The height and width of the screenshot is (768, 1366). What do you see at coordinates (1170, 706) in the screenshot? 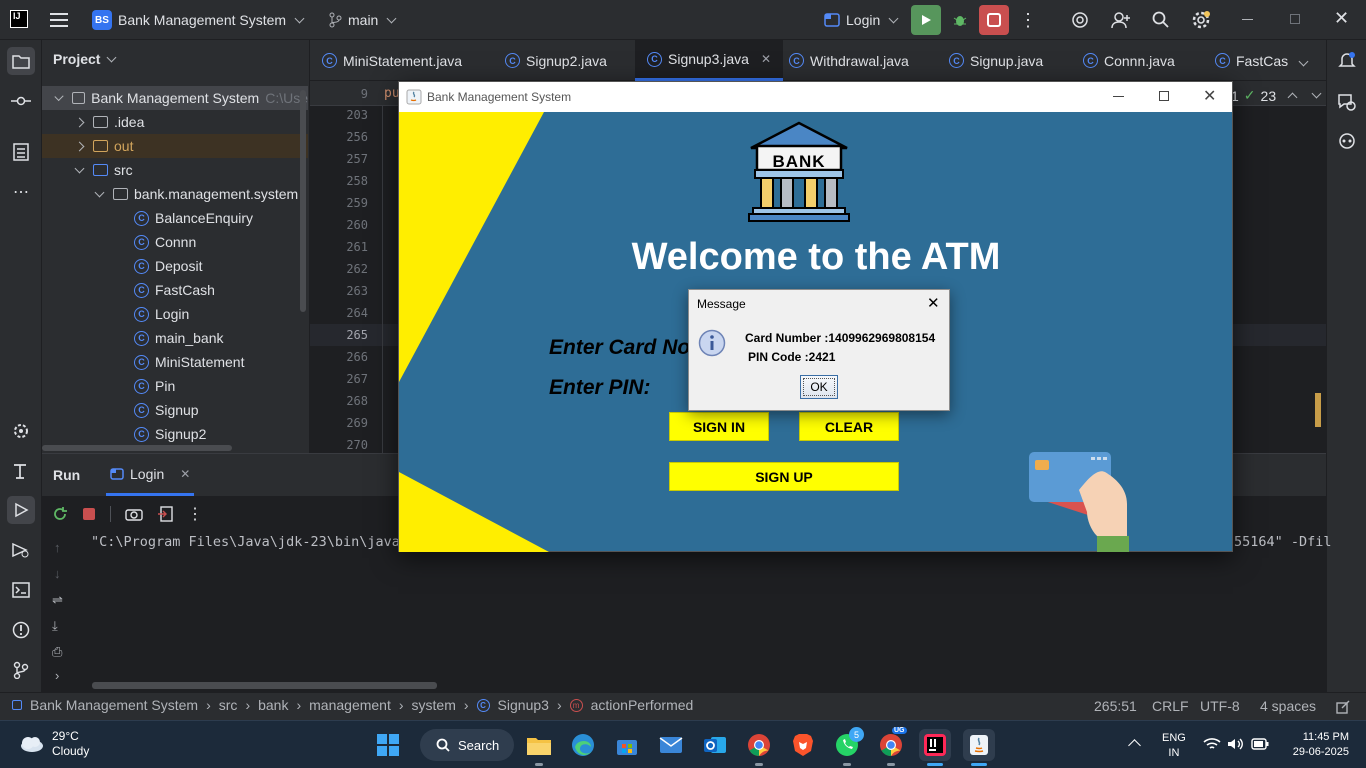
I see `line-separator: CRLF` at bounding box center [1170, 706].